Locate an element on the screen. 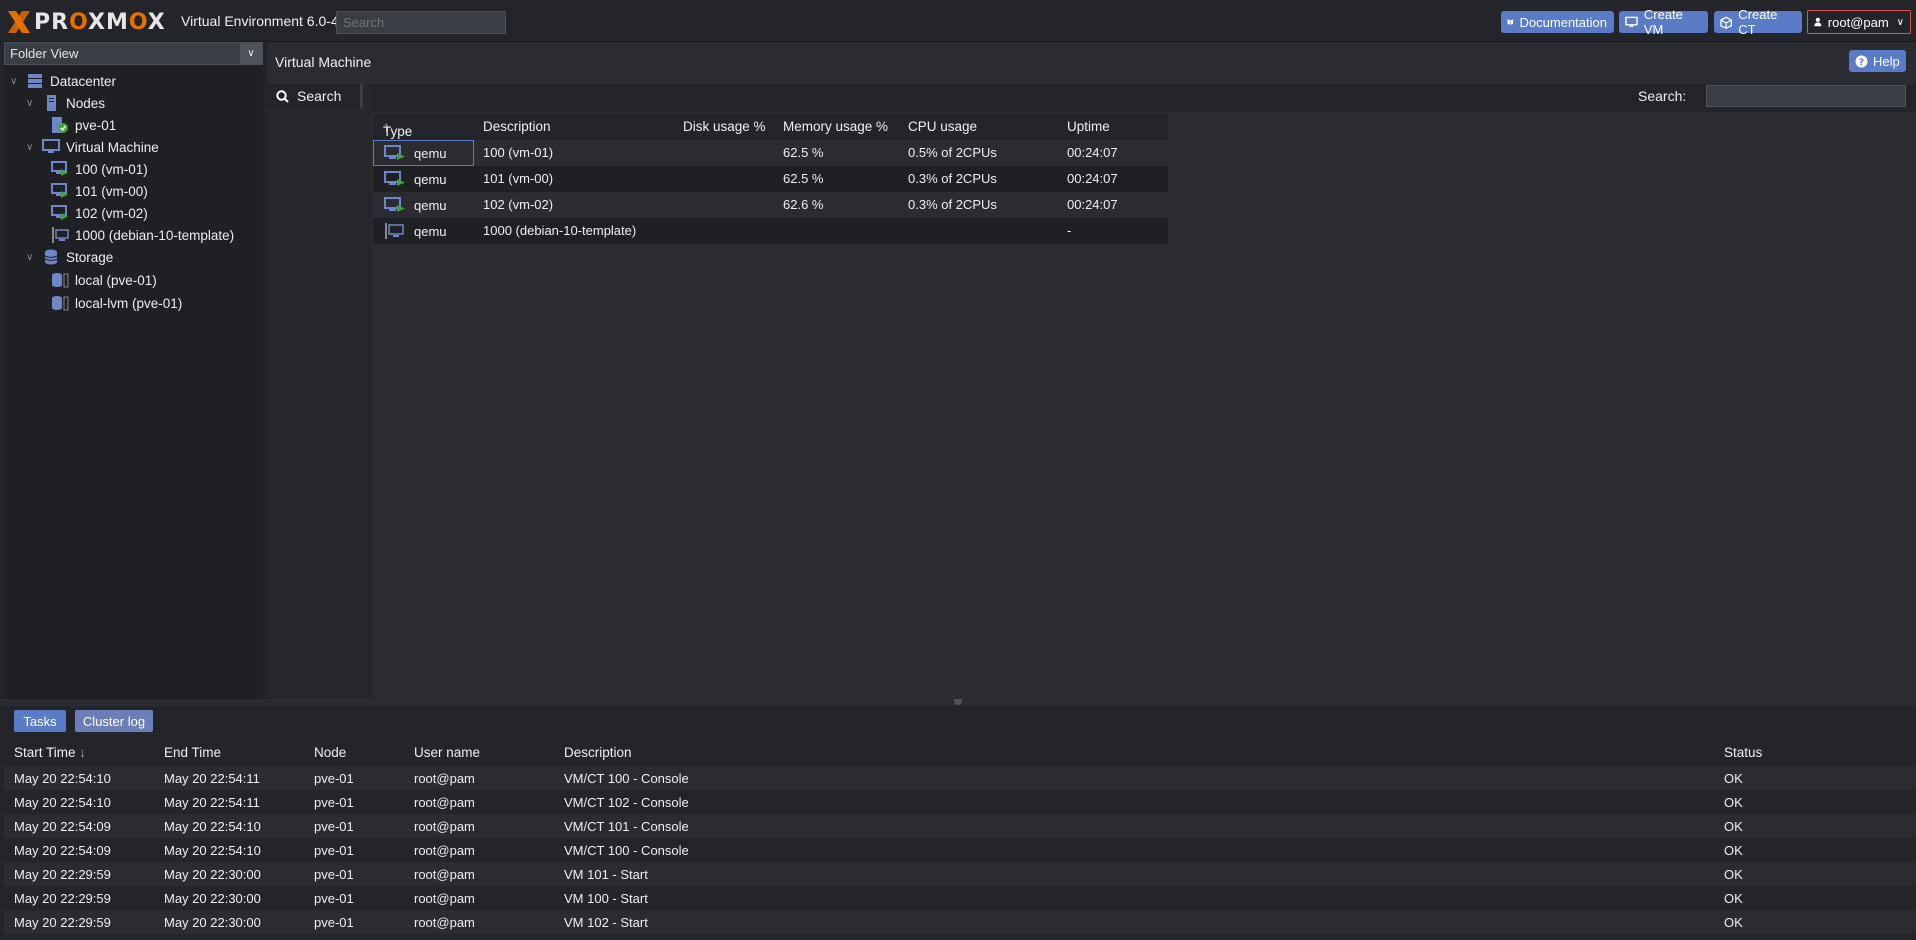  proxmox-x-icon is located at coordinates (19, 22).